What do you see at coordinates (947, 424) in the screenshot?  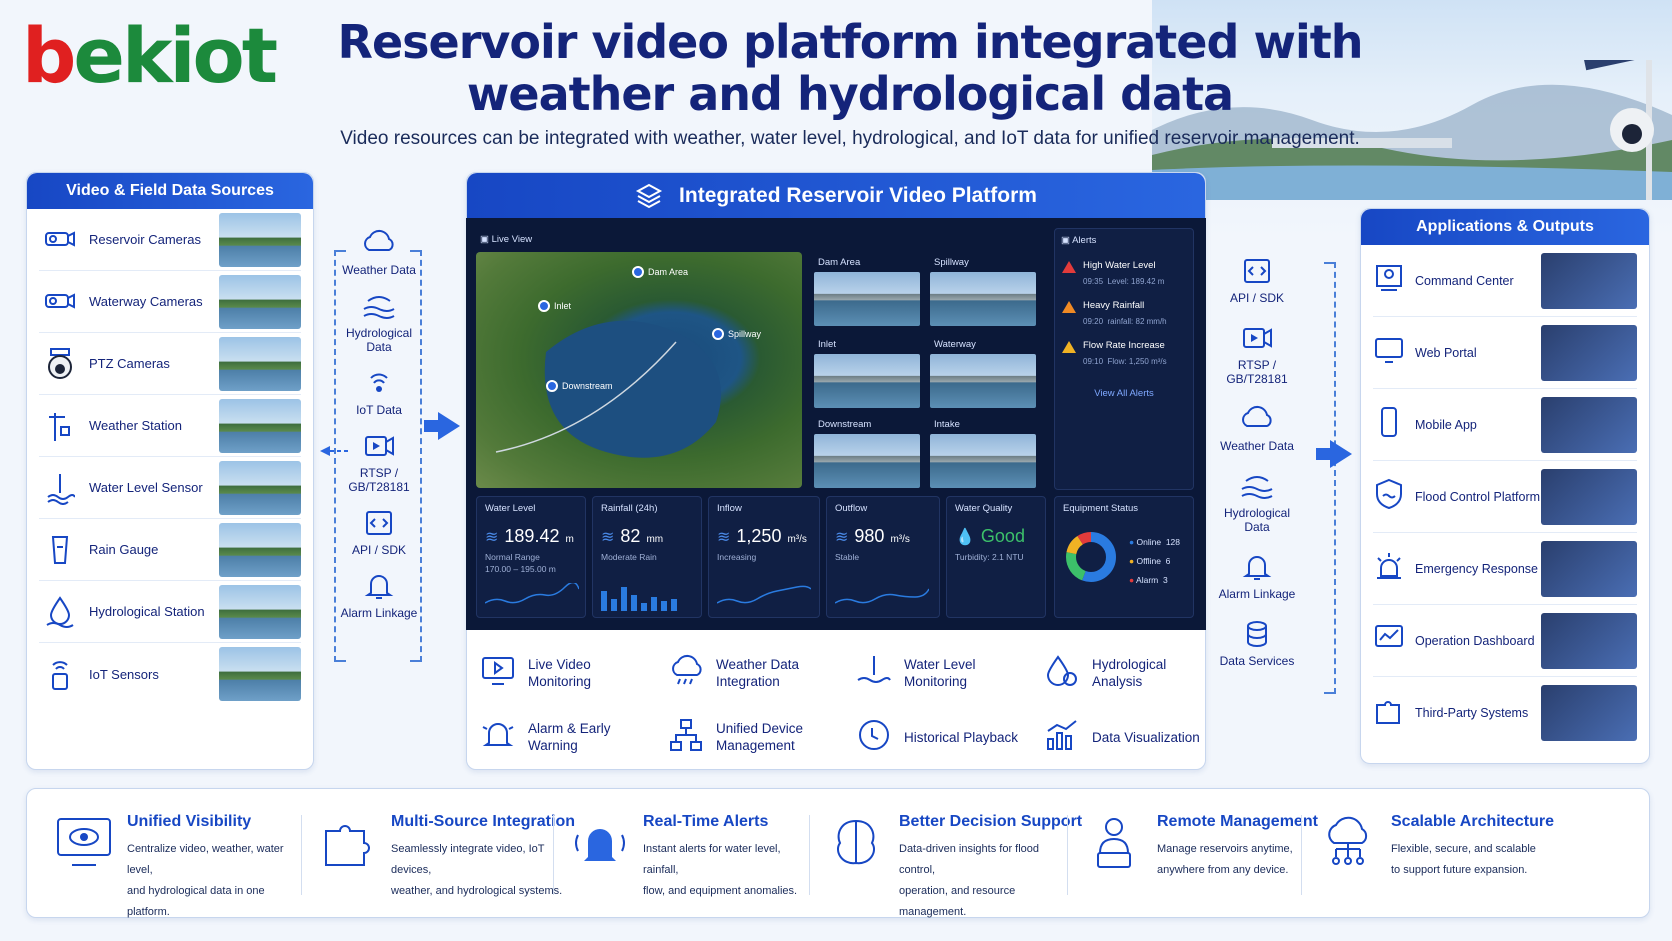 I see `camera-feed-label: Intake` at bounding box center [947, 424].